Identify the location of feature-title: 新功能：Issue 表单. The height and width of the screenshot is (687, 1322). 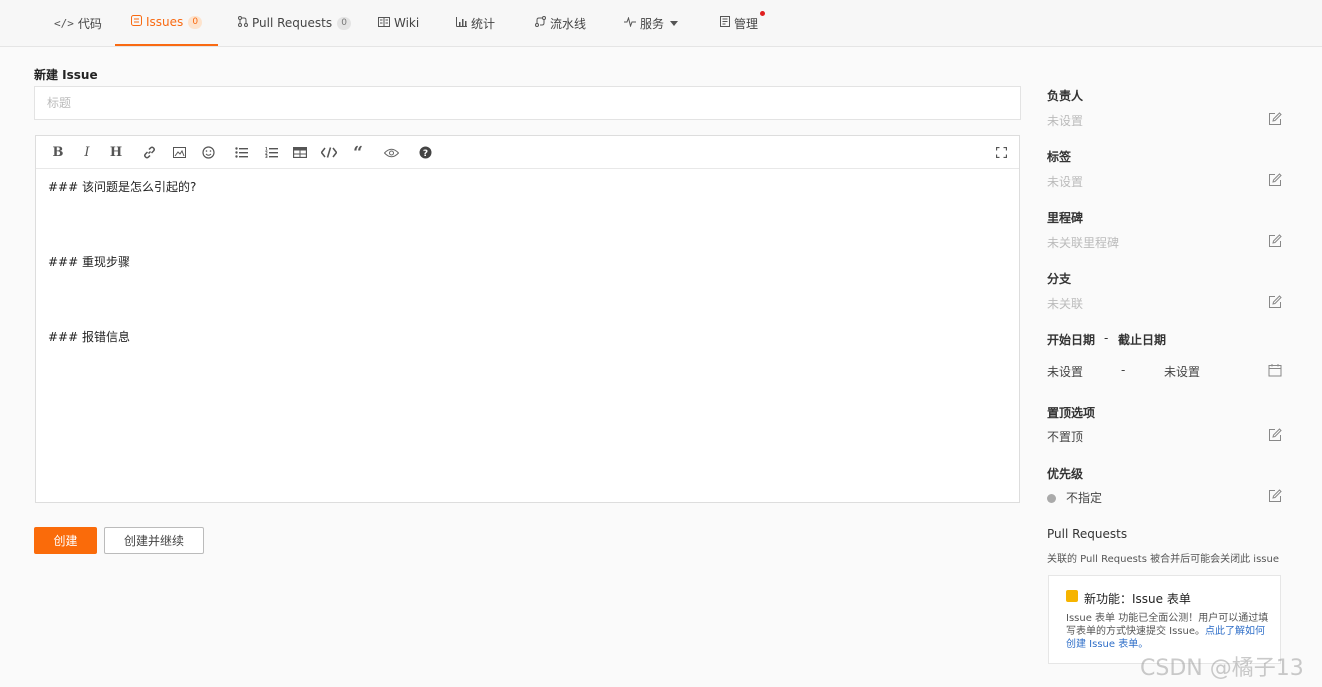
(1137, 599).